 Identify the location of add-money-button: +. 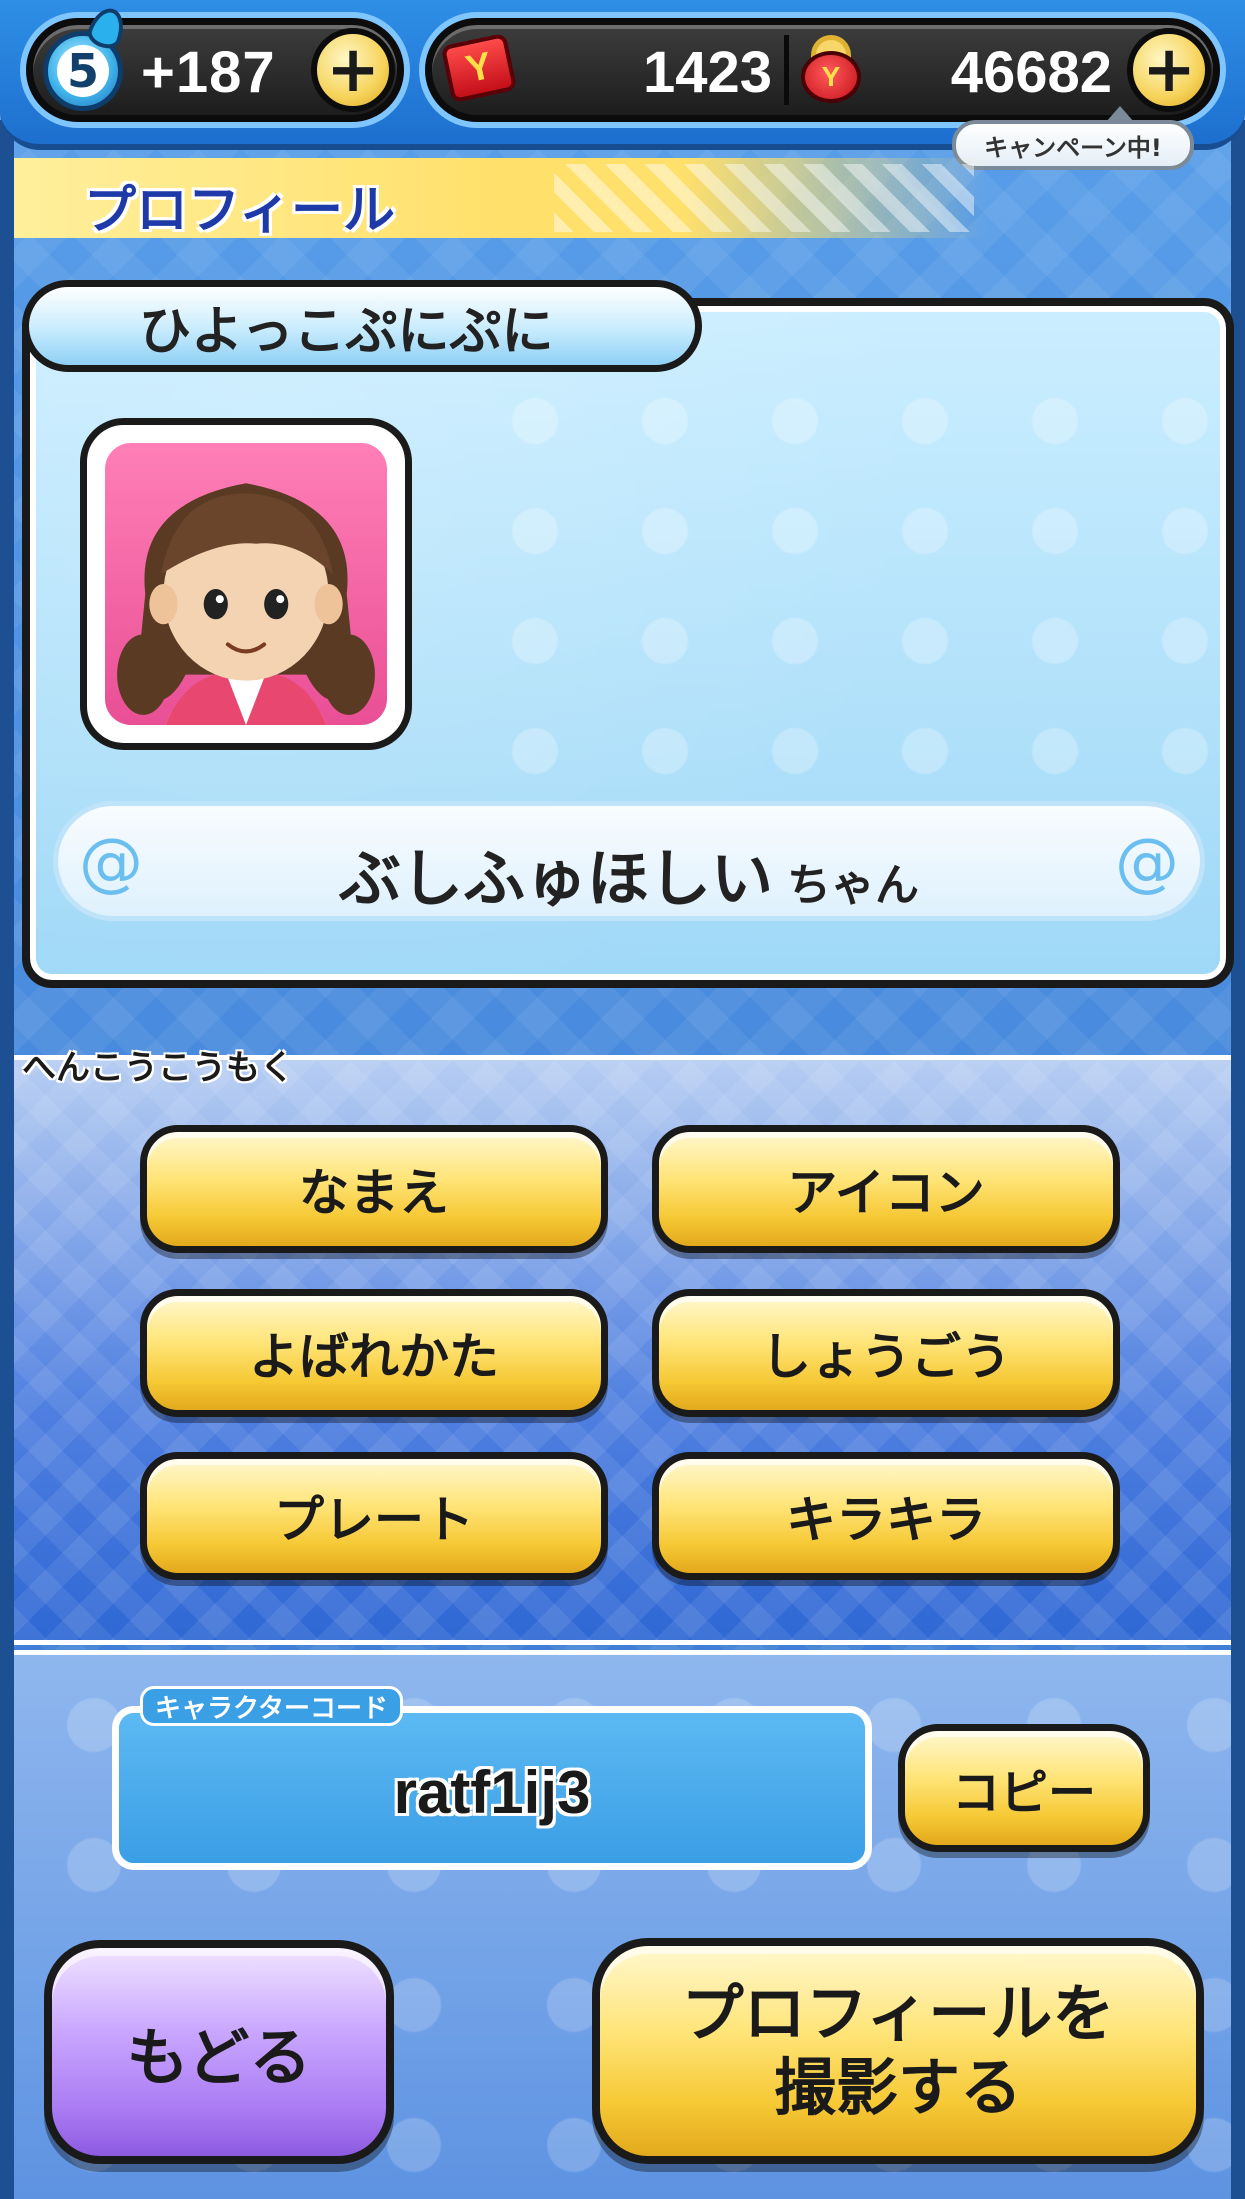
(1169, 70).